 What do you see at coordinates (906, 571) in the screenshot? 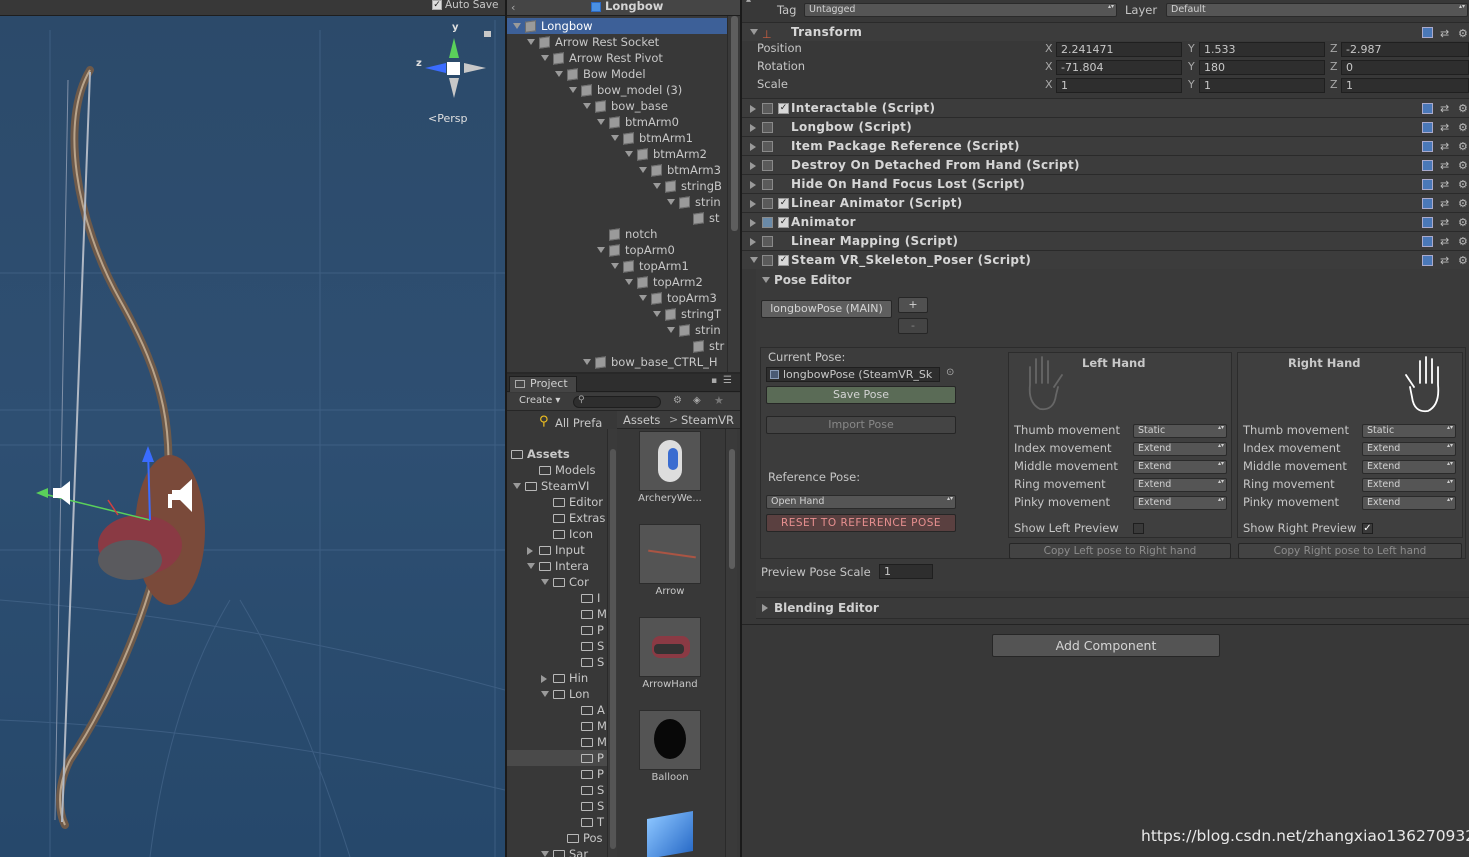
I see `preview-scale-field: 1` at bounding box center [906, 571].